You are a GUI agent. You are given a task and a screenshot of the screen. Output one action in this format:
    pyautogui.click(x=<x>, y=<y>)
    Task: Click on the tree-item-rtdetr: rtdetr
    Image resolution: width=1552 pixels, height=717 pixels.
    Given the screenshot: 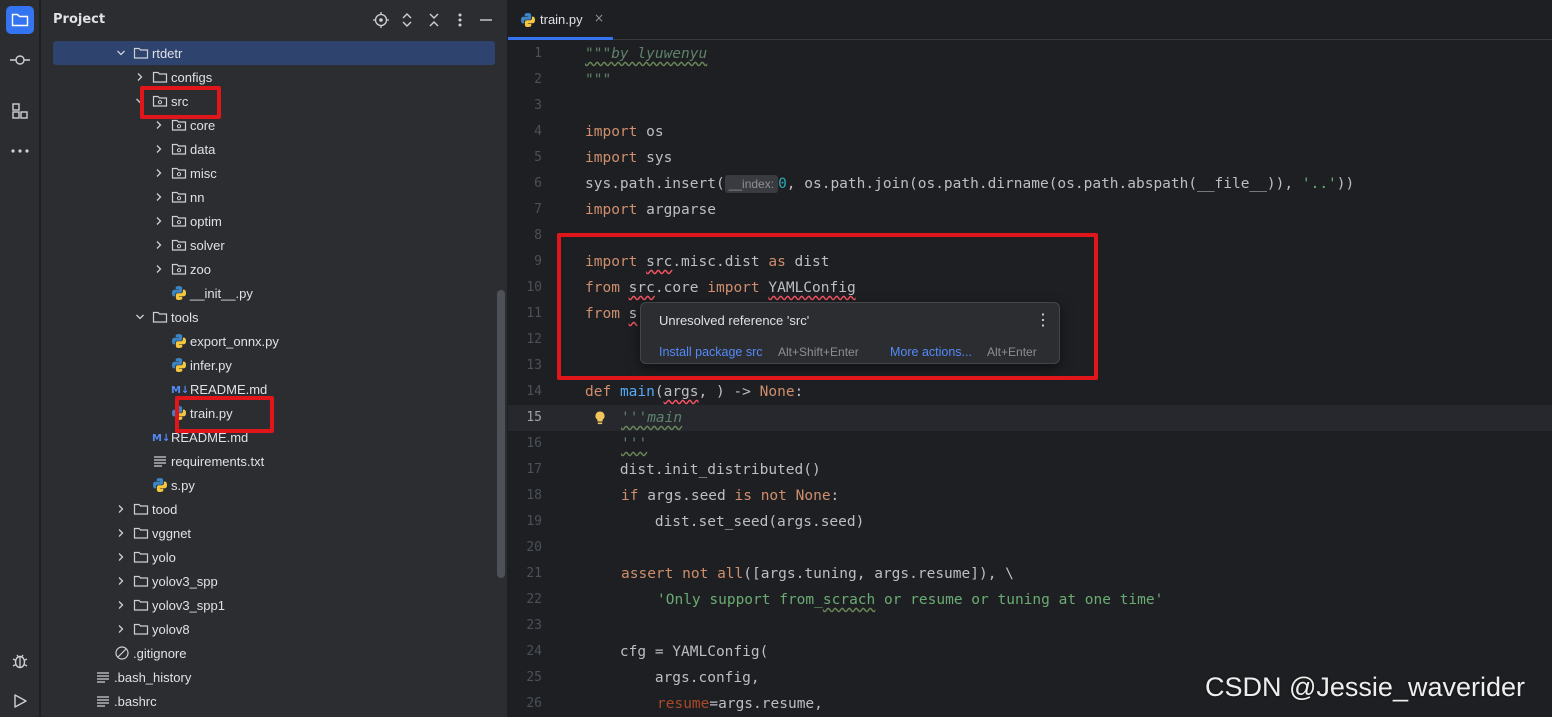 What is the action you would take?
    pyautogui.click(x=274, y=53)
    